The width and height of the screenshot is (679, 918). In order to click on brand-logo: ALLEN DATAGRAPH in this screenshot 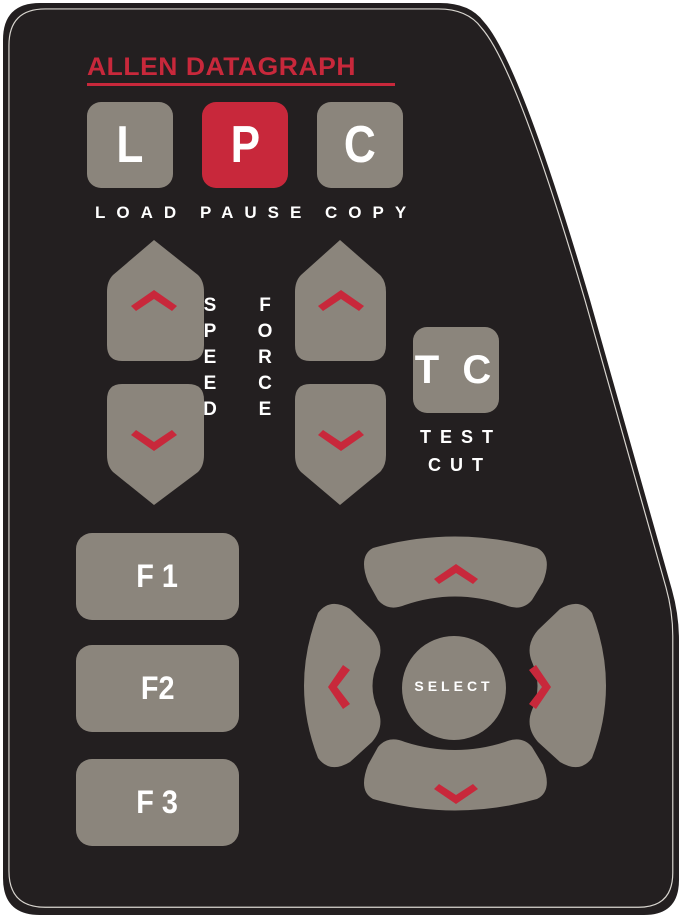, I will do `click(222, 67)`.